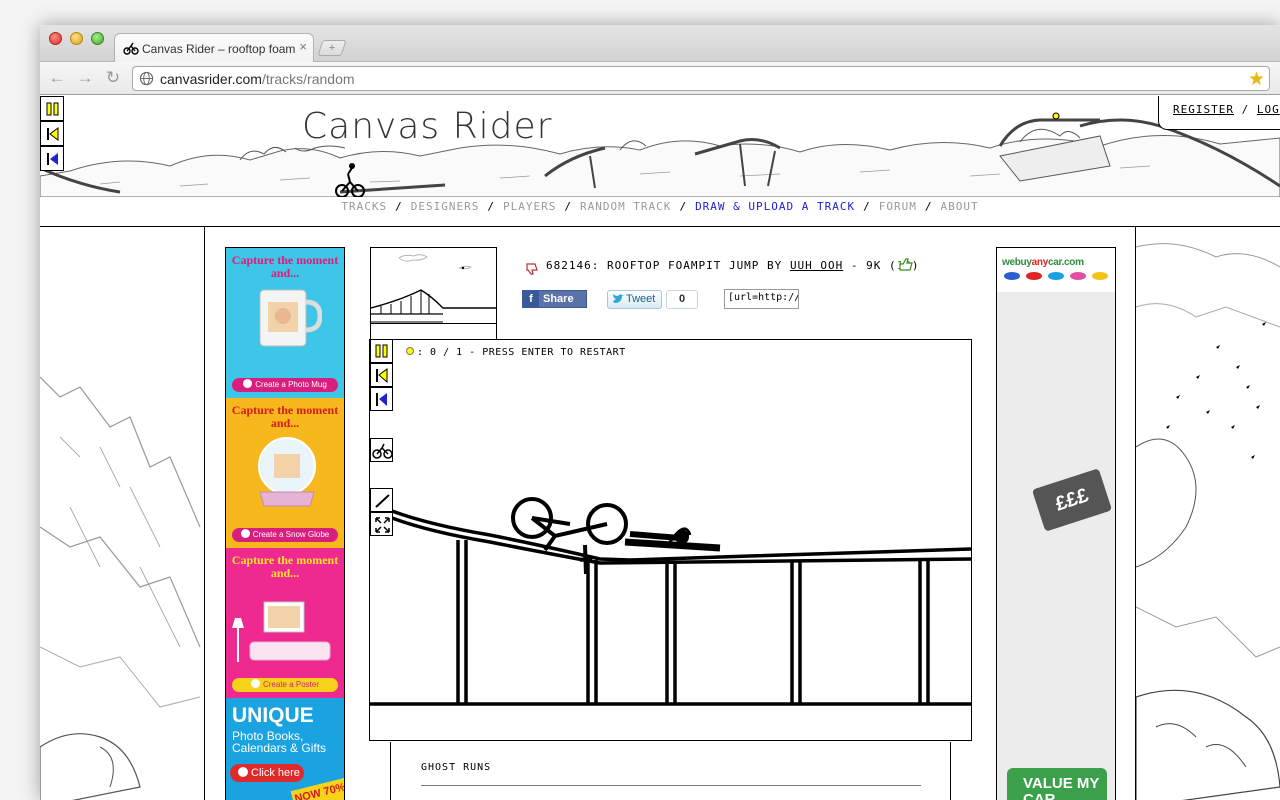 Image resolution: width=1280 pixels, height=800 pixels. I want to click on photo-mug-image, so click(290, 318).